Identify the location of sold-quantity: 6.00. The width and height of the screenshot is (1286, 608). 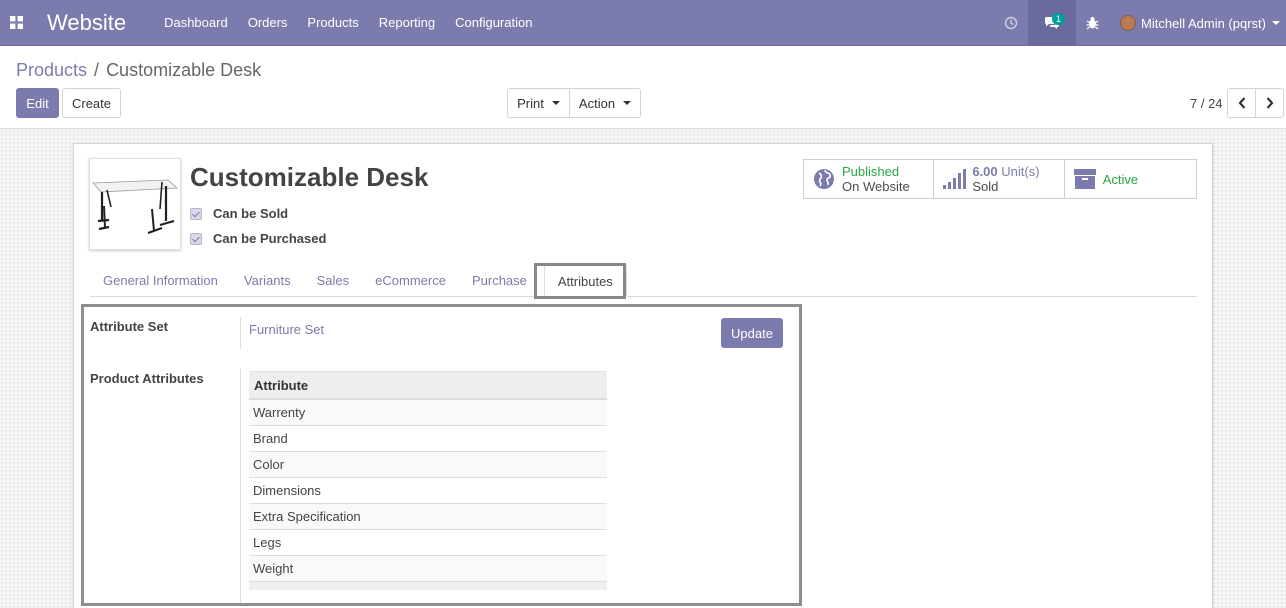
(985, 171).